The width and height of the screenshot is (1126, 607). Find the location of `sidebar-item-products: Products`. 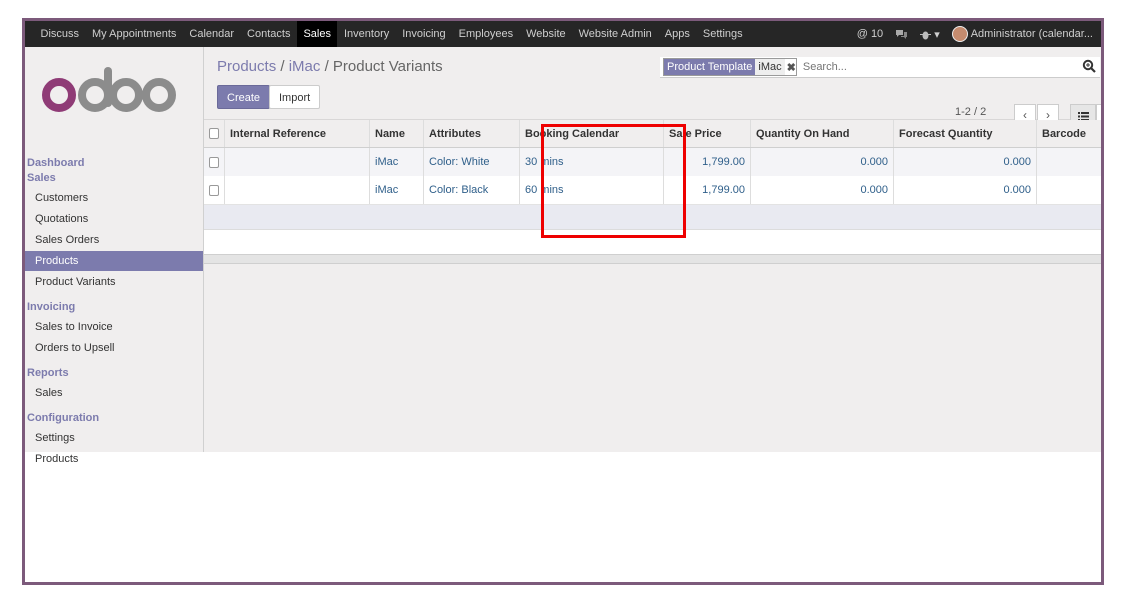

sidebar-item-products: Products is located at coordinates (114, 261).